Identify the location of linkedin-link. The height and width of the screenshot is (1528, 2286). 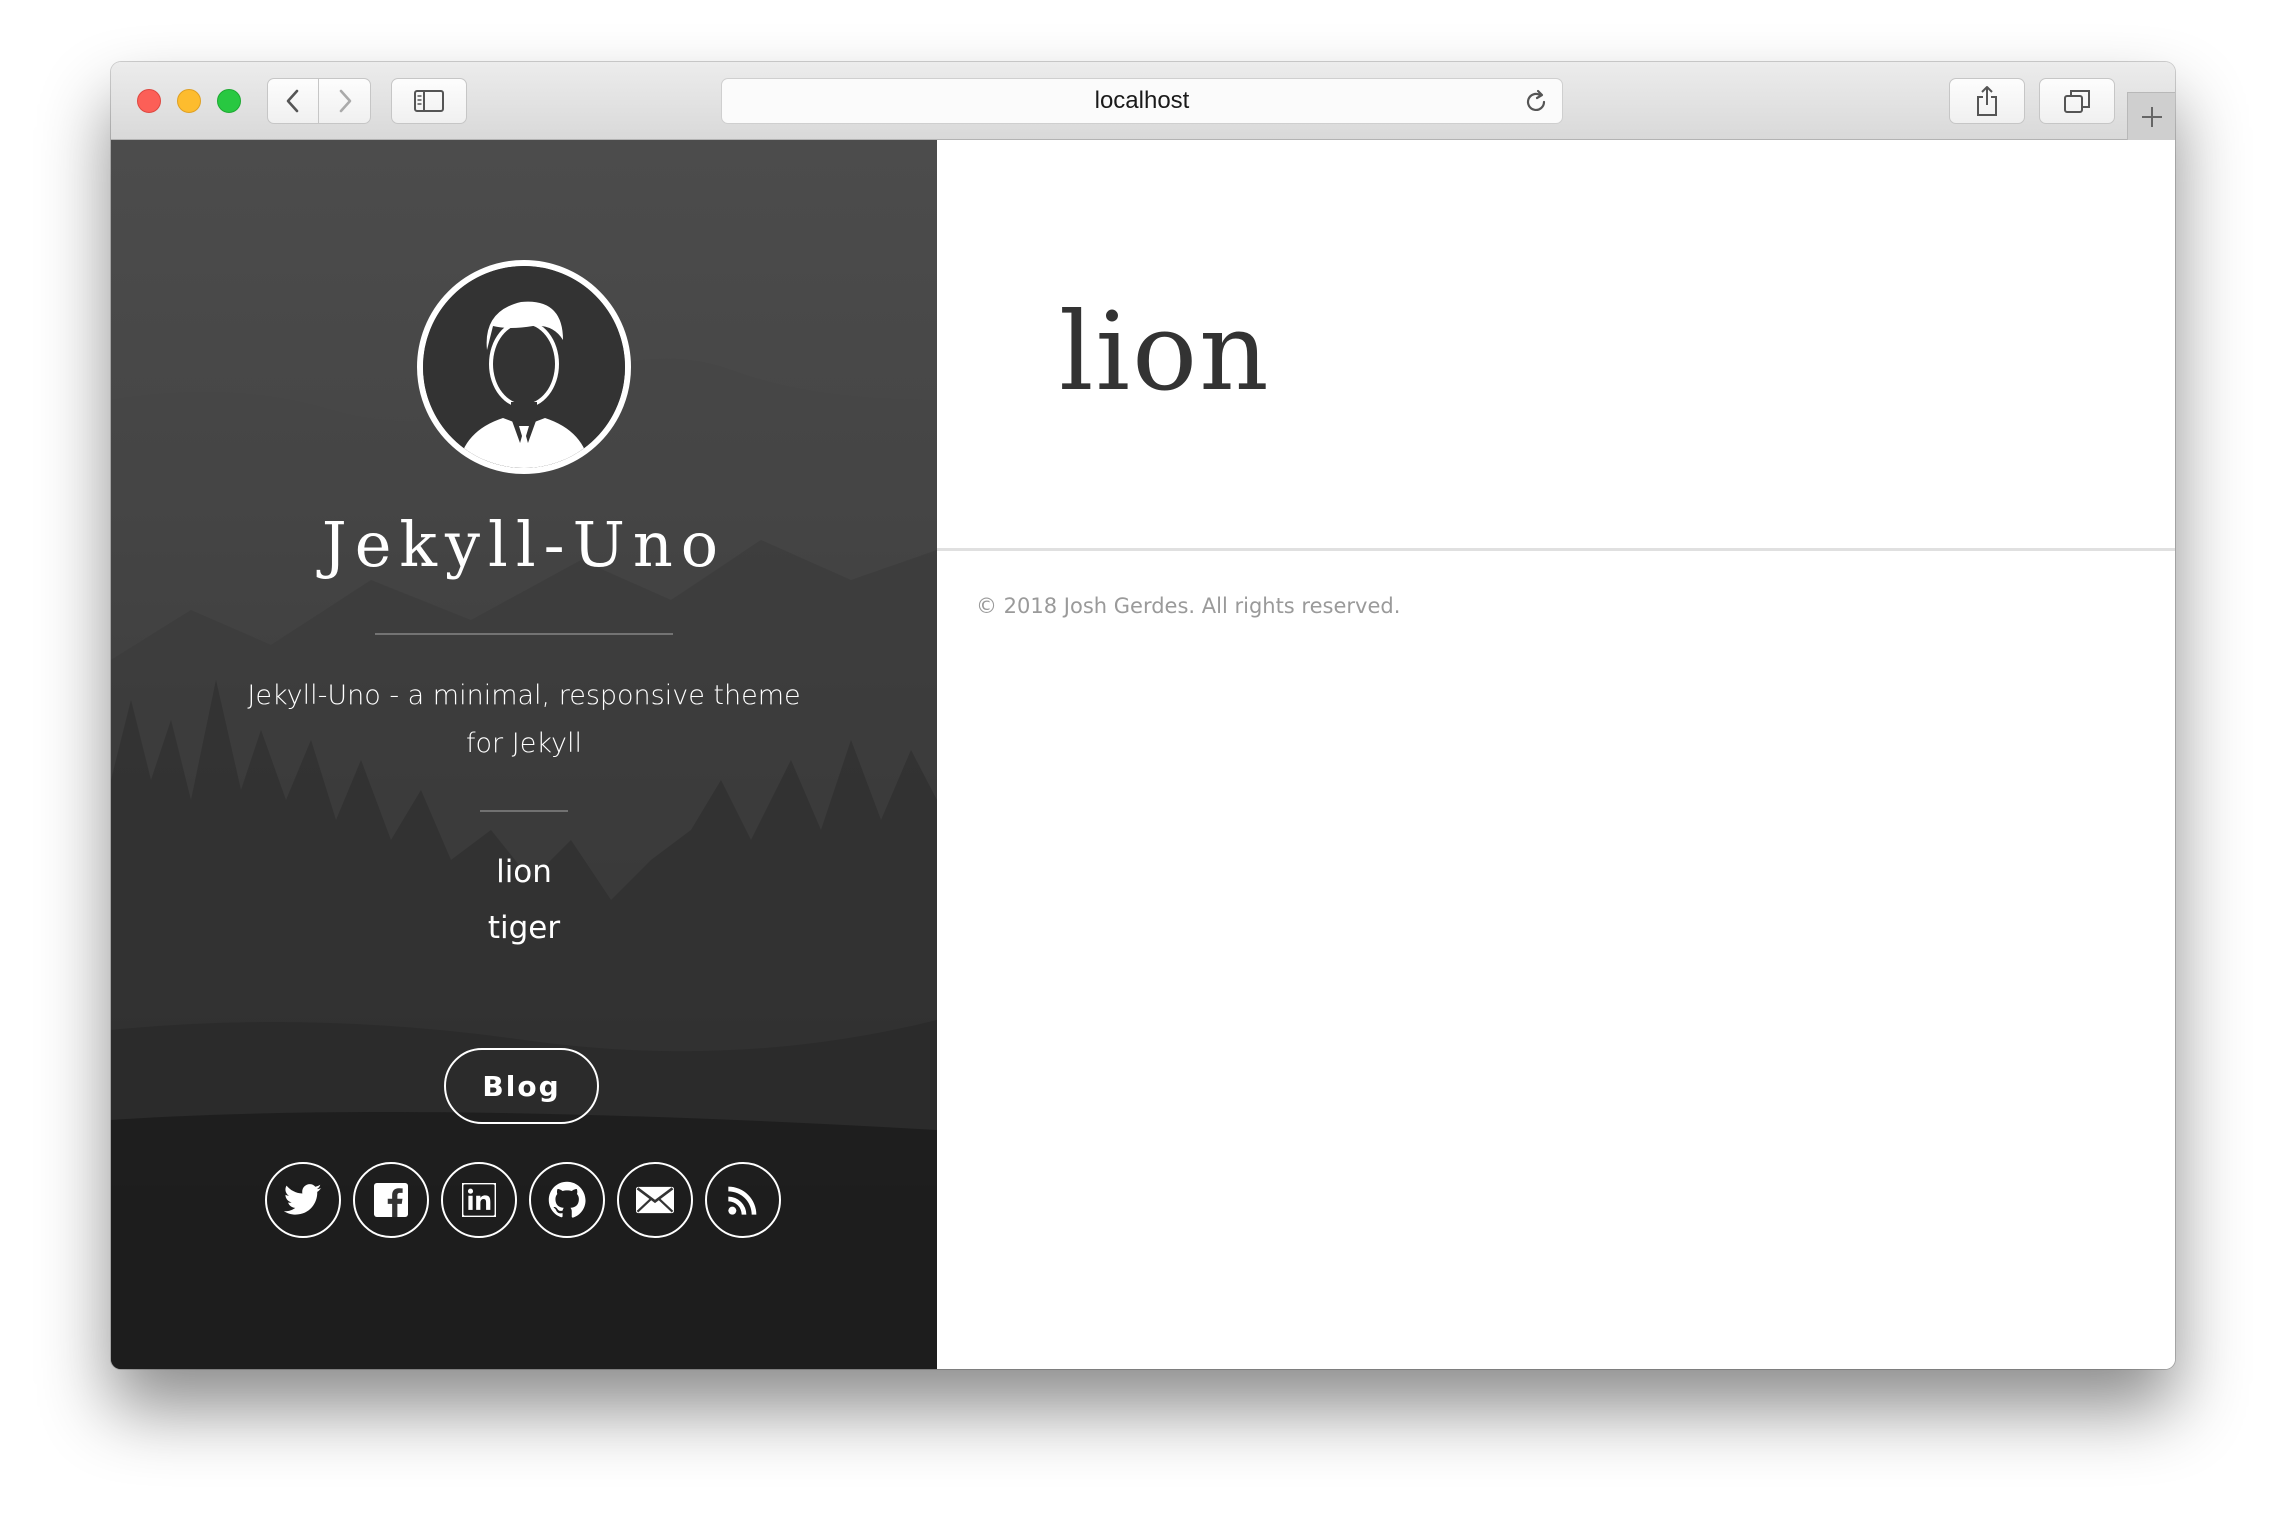
(479, 1200).